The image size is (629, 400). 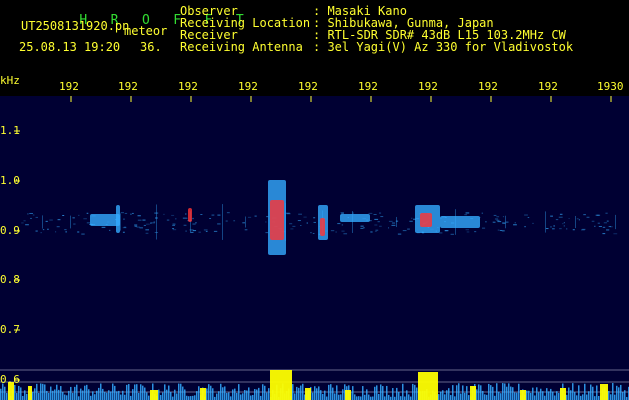 What do you see at coordinates (10, 379) in the screenshot?
I see `y-tick-label: 0.6` at bounding box center [10, 379].